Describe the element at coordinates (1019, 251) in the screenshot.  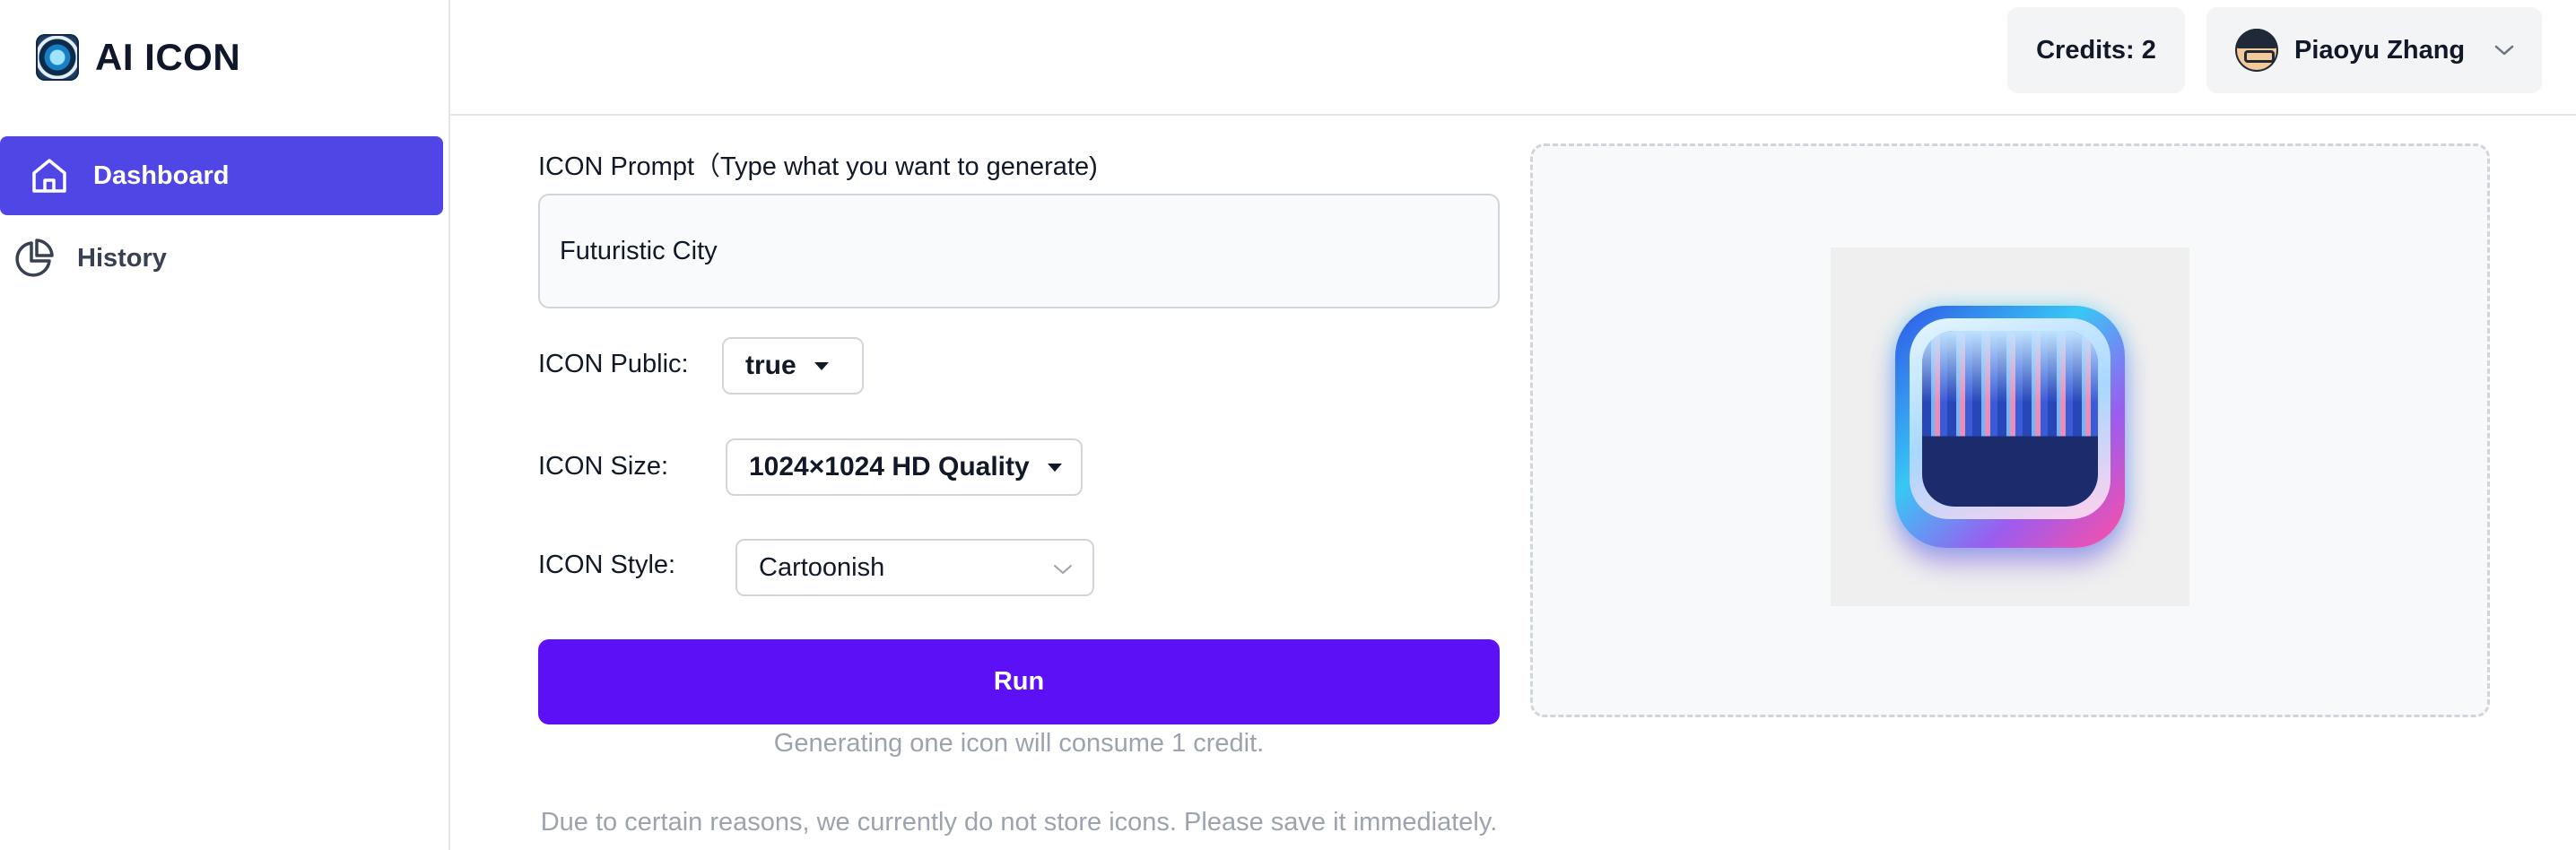
I see `prompt-input` at that location.